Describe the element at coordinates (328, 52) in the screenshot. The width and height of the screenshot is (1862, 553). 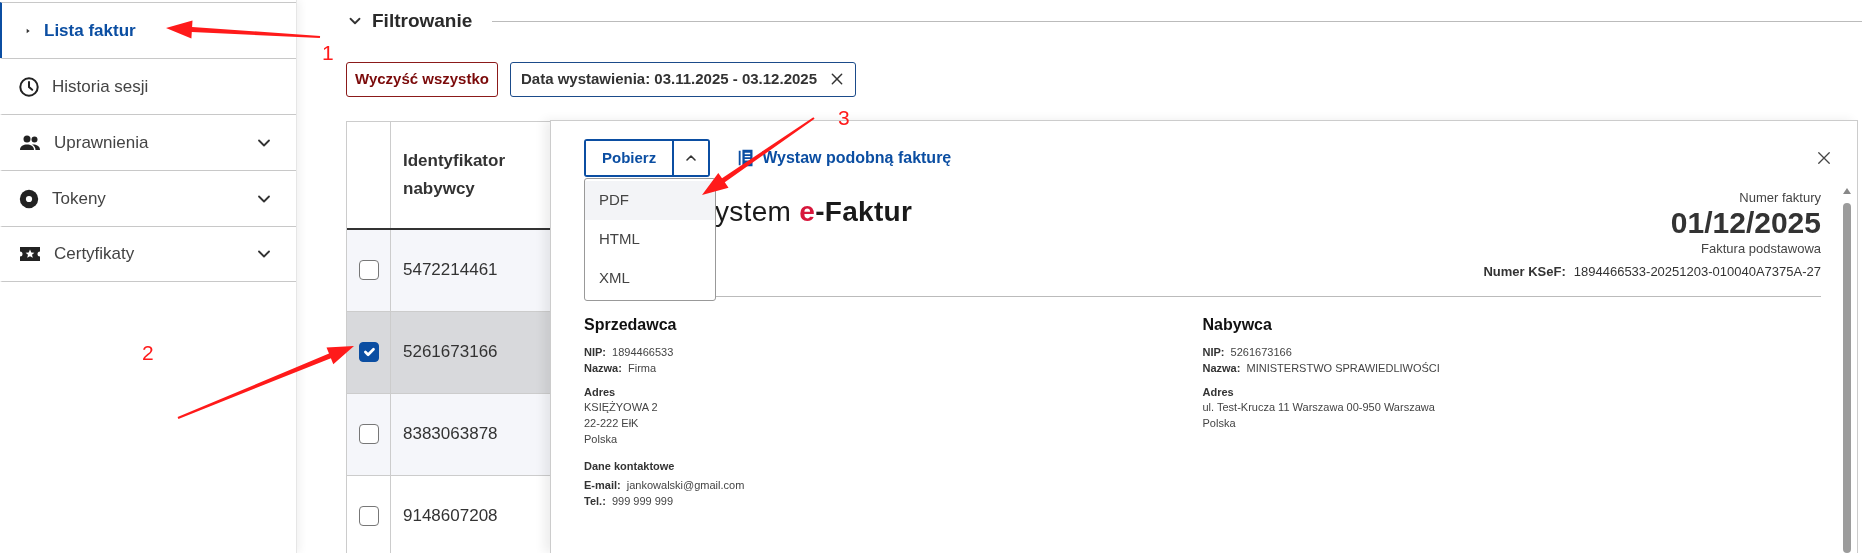
I see `annotation-number: 1` at that location.